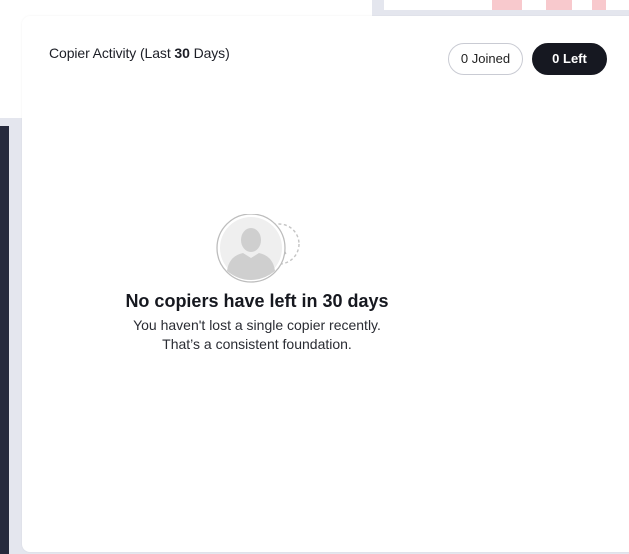 The image size is (629, 554). What do you see at coordinates (182, 53) in the screenshot?
I see `card-title-days: 30` at bounding box center [182, 53].